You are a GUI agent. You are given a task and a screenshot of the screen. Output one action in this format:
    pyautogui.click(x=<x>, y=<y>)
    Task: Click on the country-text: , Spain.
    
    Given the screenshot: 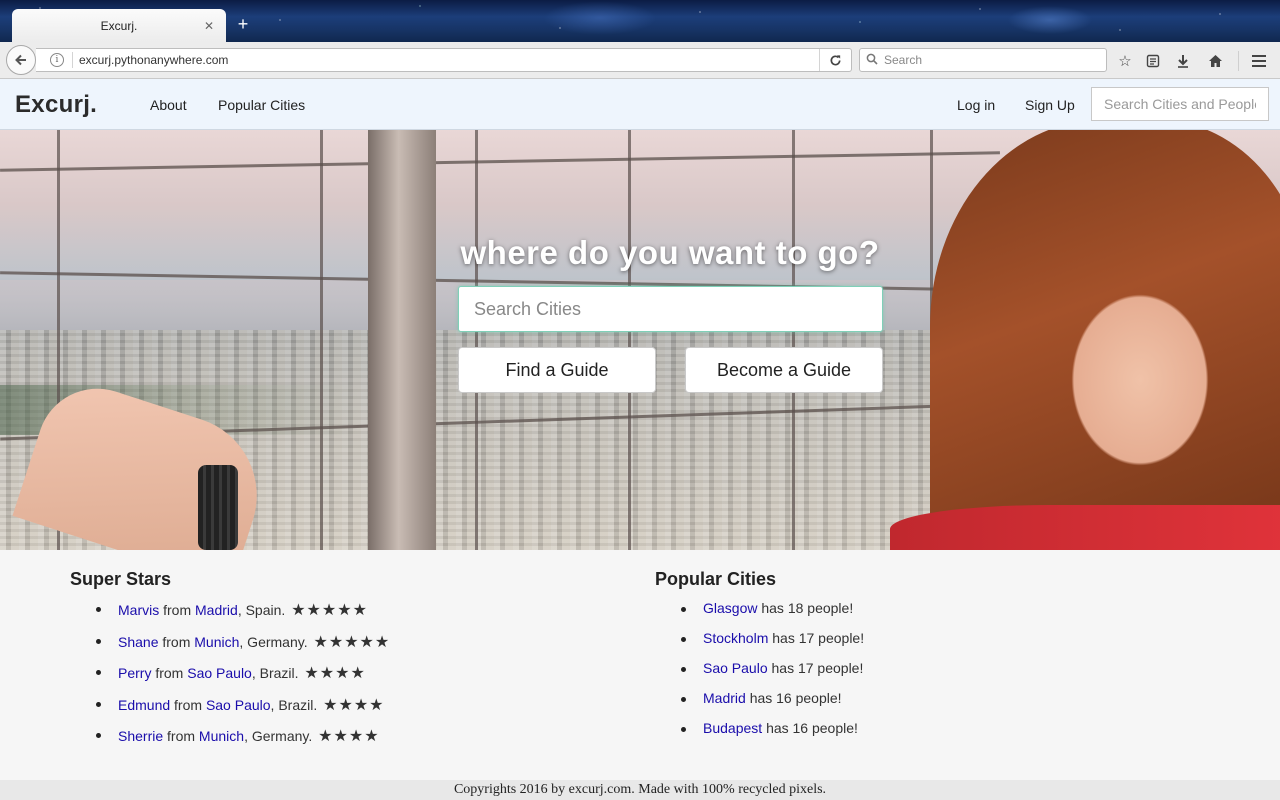 What is the action you would take?
    pyautogui.click(x=261, y=610)
    